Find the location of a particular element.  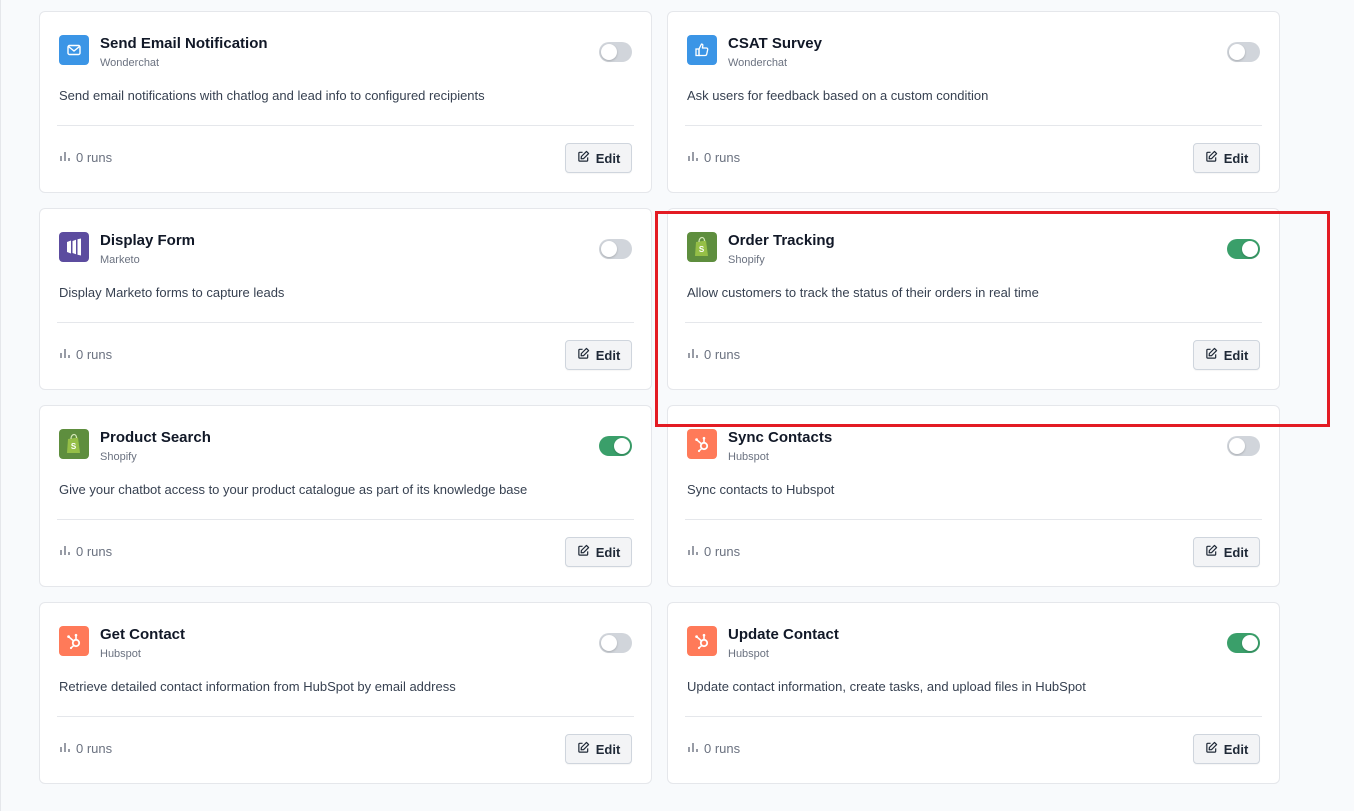

card-titles: Display Form Marketo is located at coordinates (147, 249).